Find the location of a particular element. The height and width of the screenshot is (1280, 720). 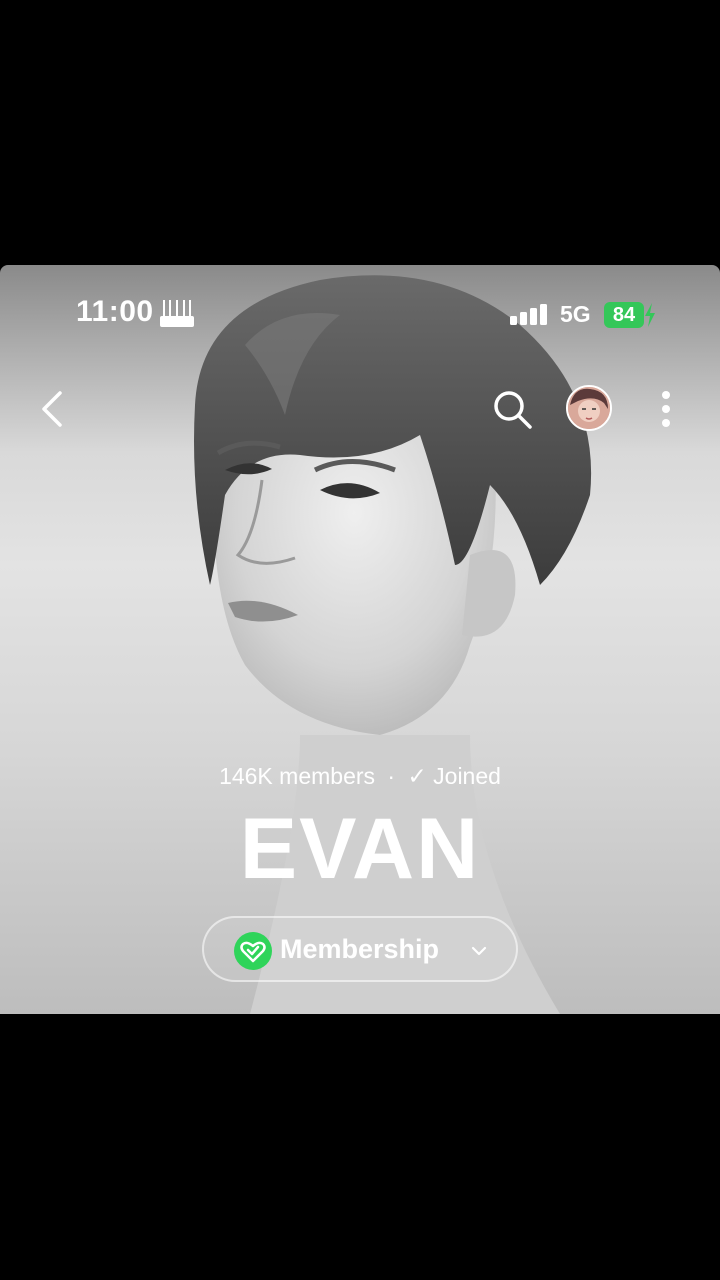

back-button is located at coordinates (54, 409).